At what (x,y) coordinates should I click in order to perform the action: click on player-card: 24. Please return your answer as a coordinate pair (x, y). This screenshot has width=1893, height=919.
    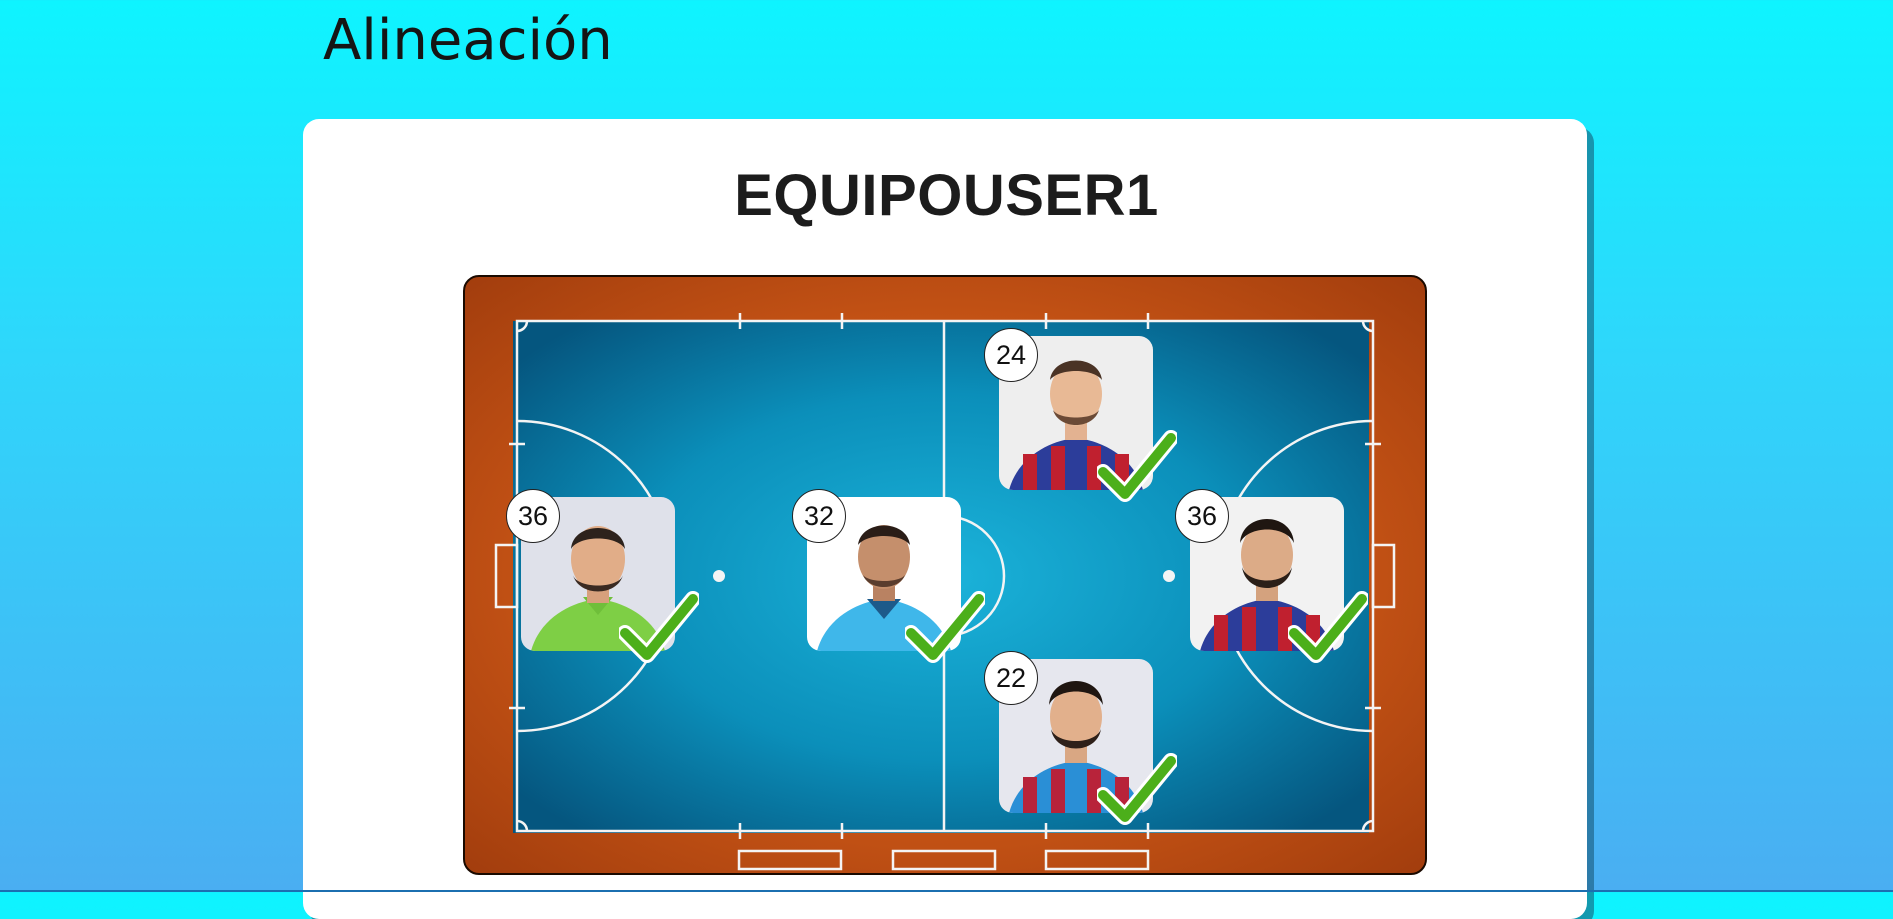
    Looking at the image, I should click on (1080, 415).